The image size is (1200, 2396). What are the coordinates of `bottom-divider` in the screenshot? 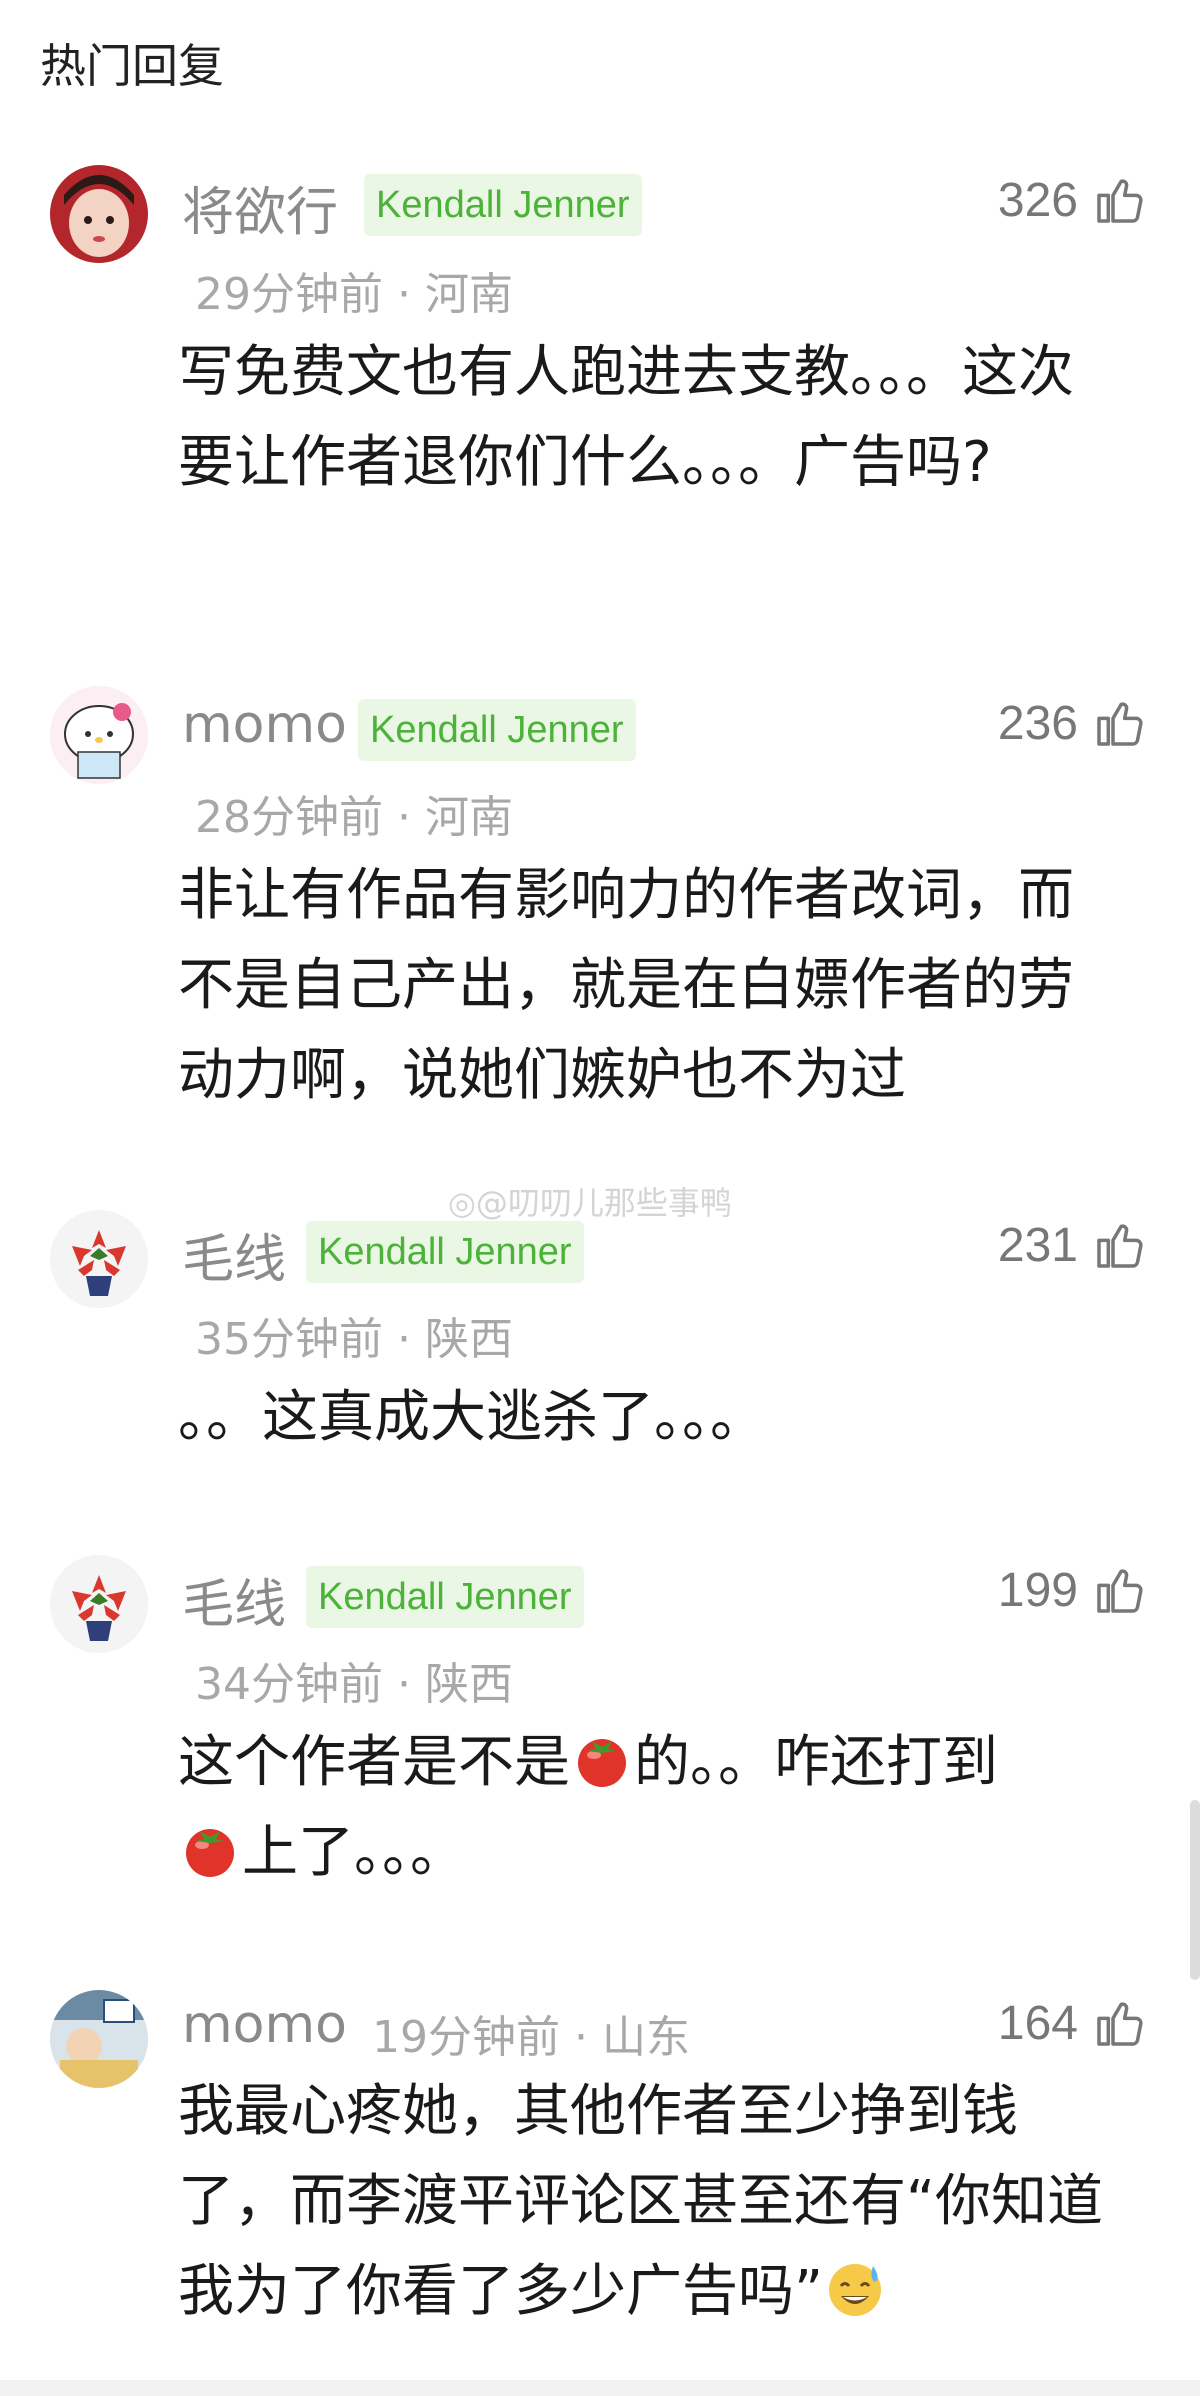 It's located at (600, 2388).